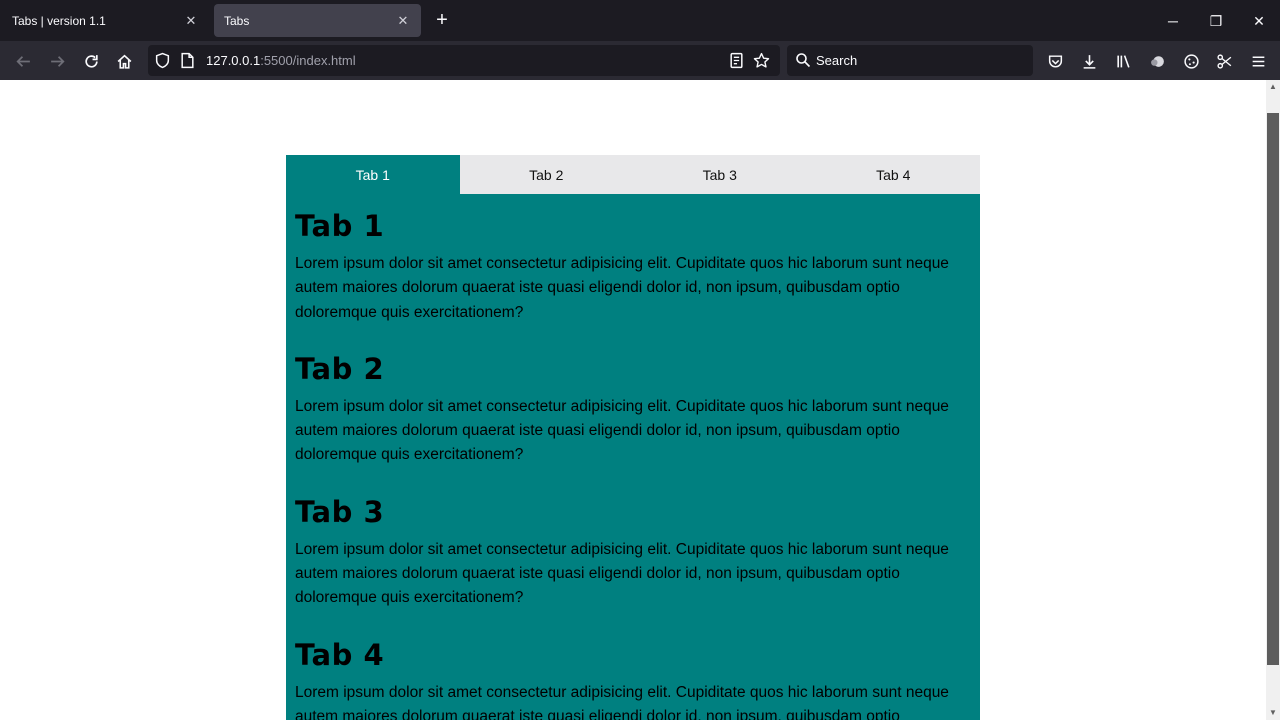 Image resolution: width=1280 pixels, height=720 pixels. What do you see at coordinates (1123, 61) in the screenshot?
I see `library-icon` at bounding box center [1123, 61].